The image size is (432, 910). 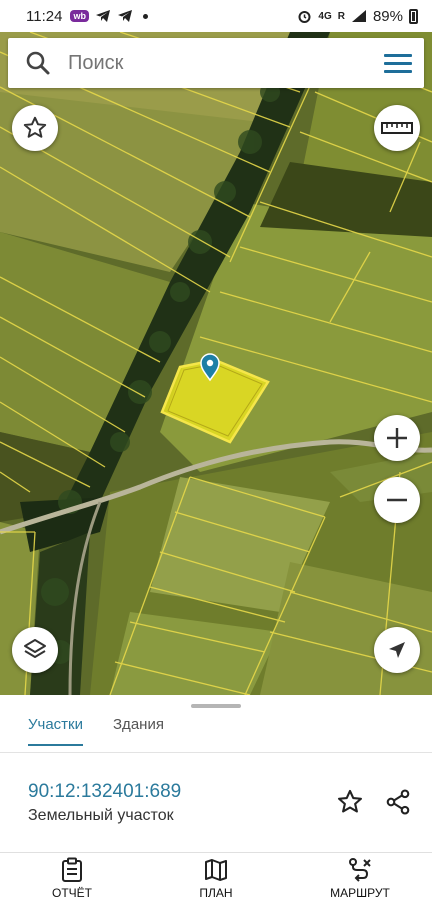 I want to click on tab-parcels: Участки, so click(x=55, y=731).